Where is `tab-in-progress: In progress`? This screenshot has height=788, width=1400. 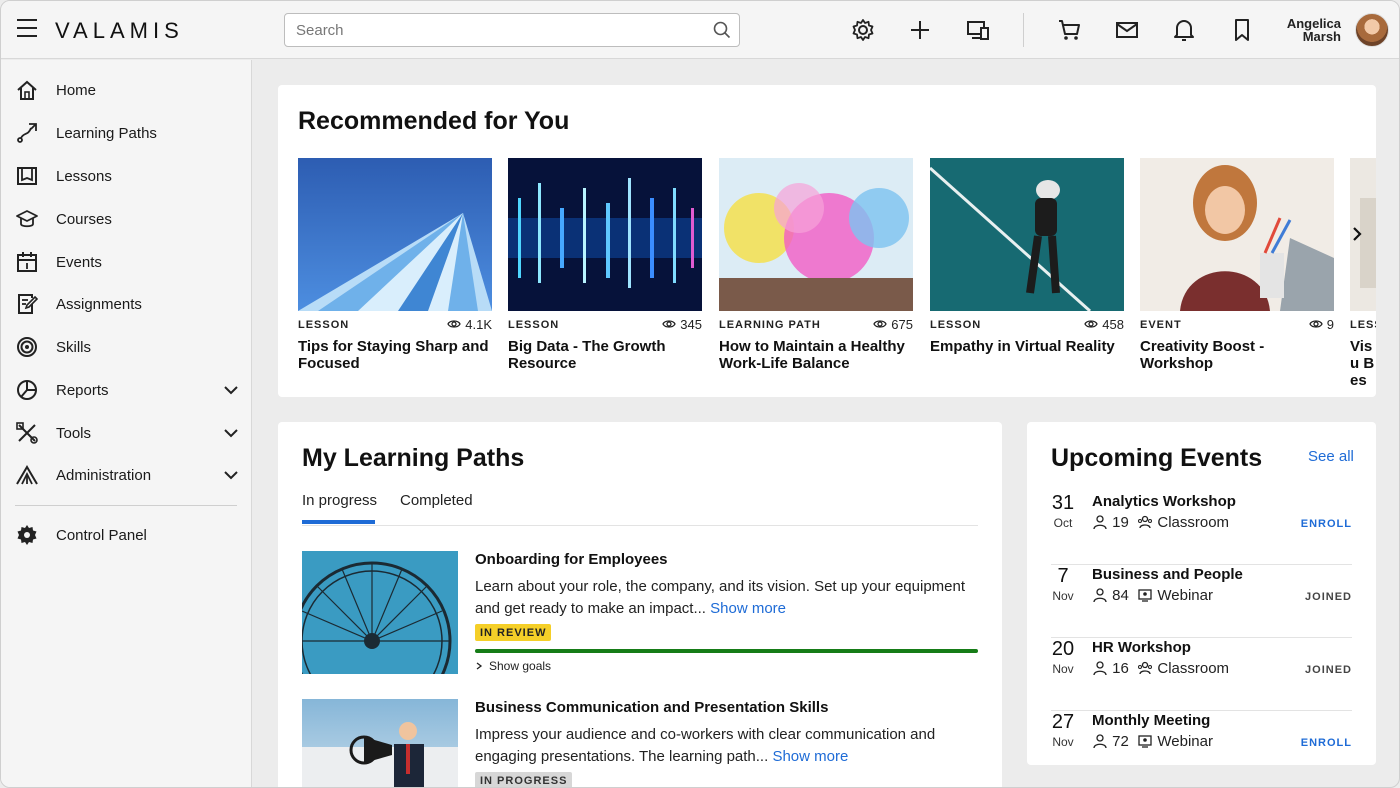 tab-in-progress: In progress is located at coordinates (339, 500).